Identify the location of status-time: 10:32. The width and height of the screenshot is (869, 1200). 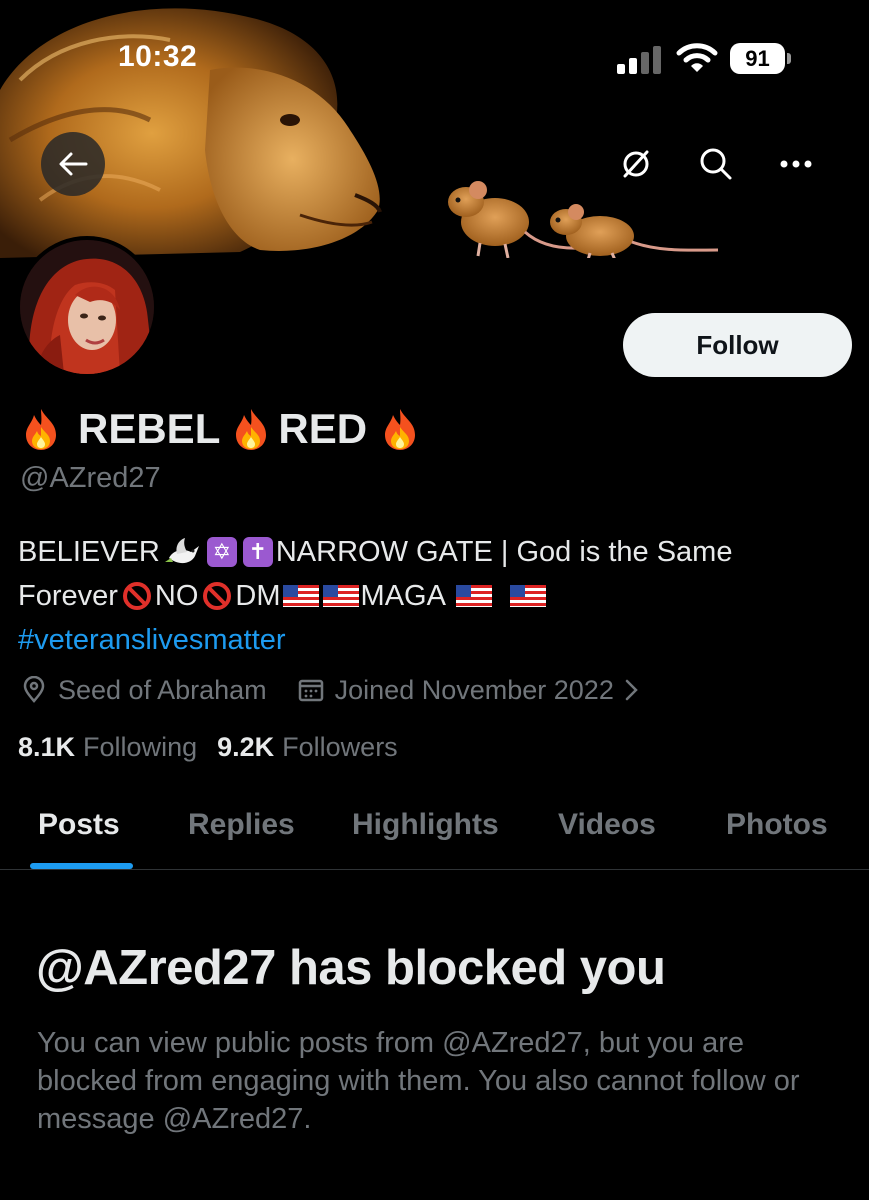
(158, 56).